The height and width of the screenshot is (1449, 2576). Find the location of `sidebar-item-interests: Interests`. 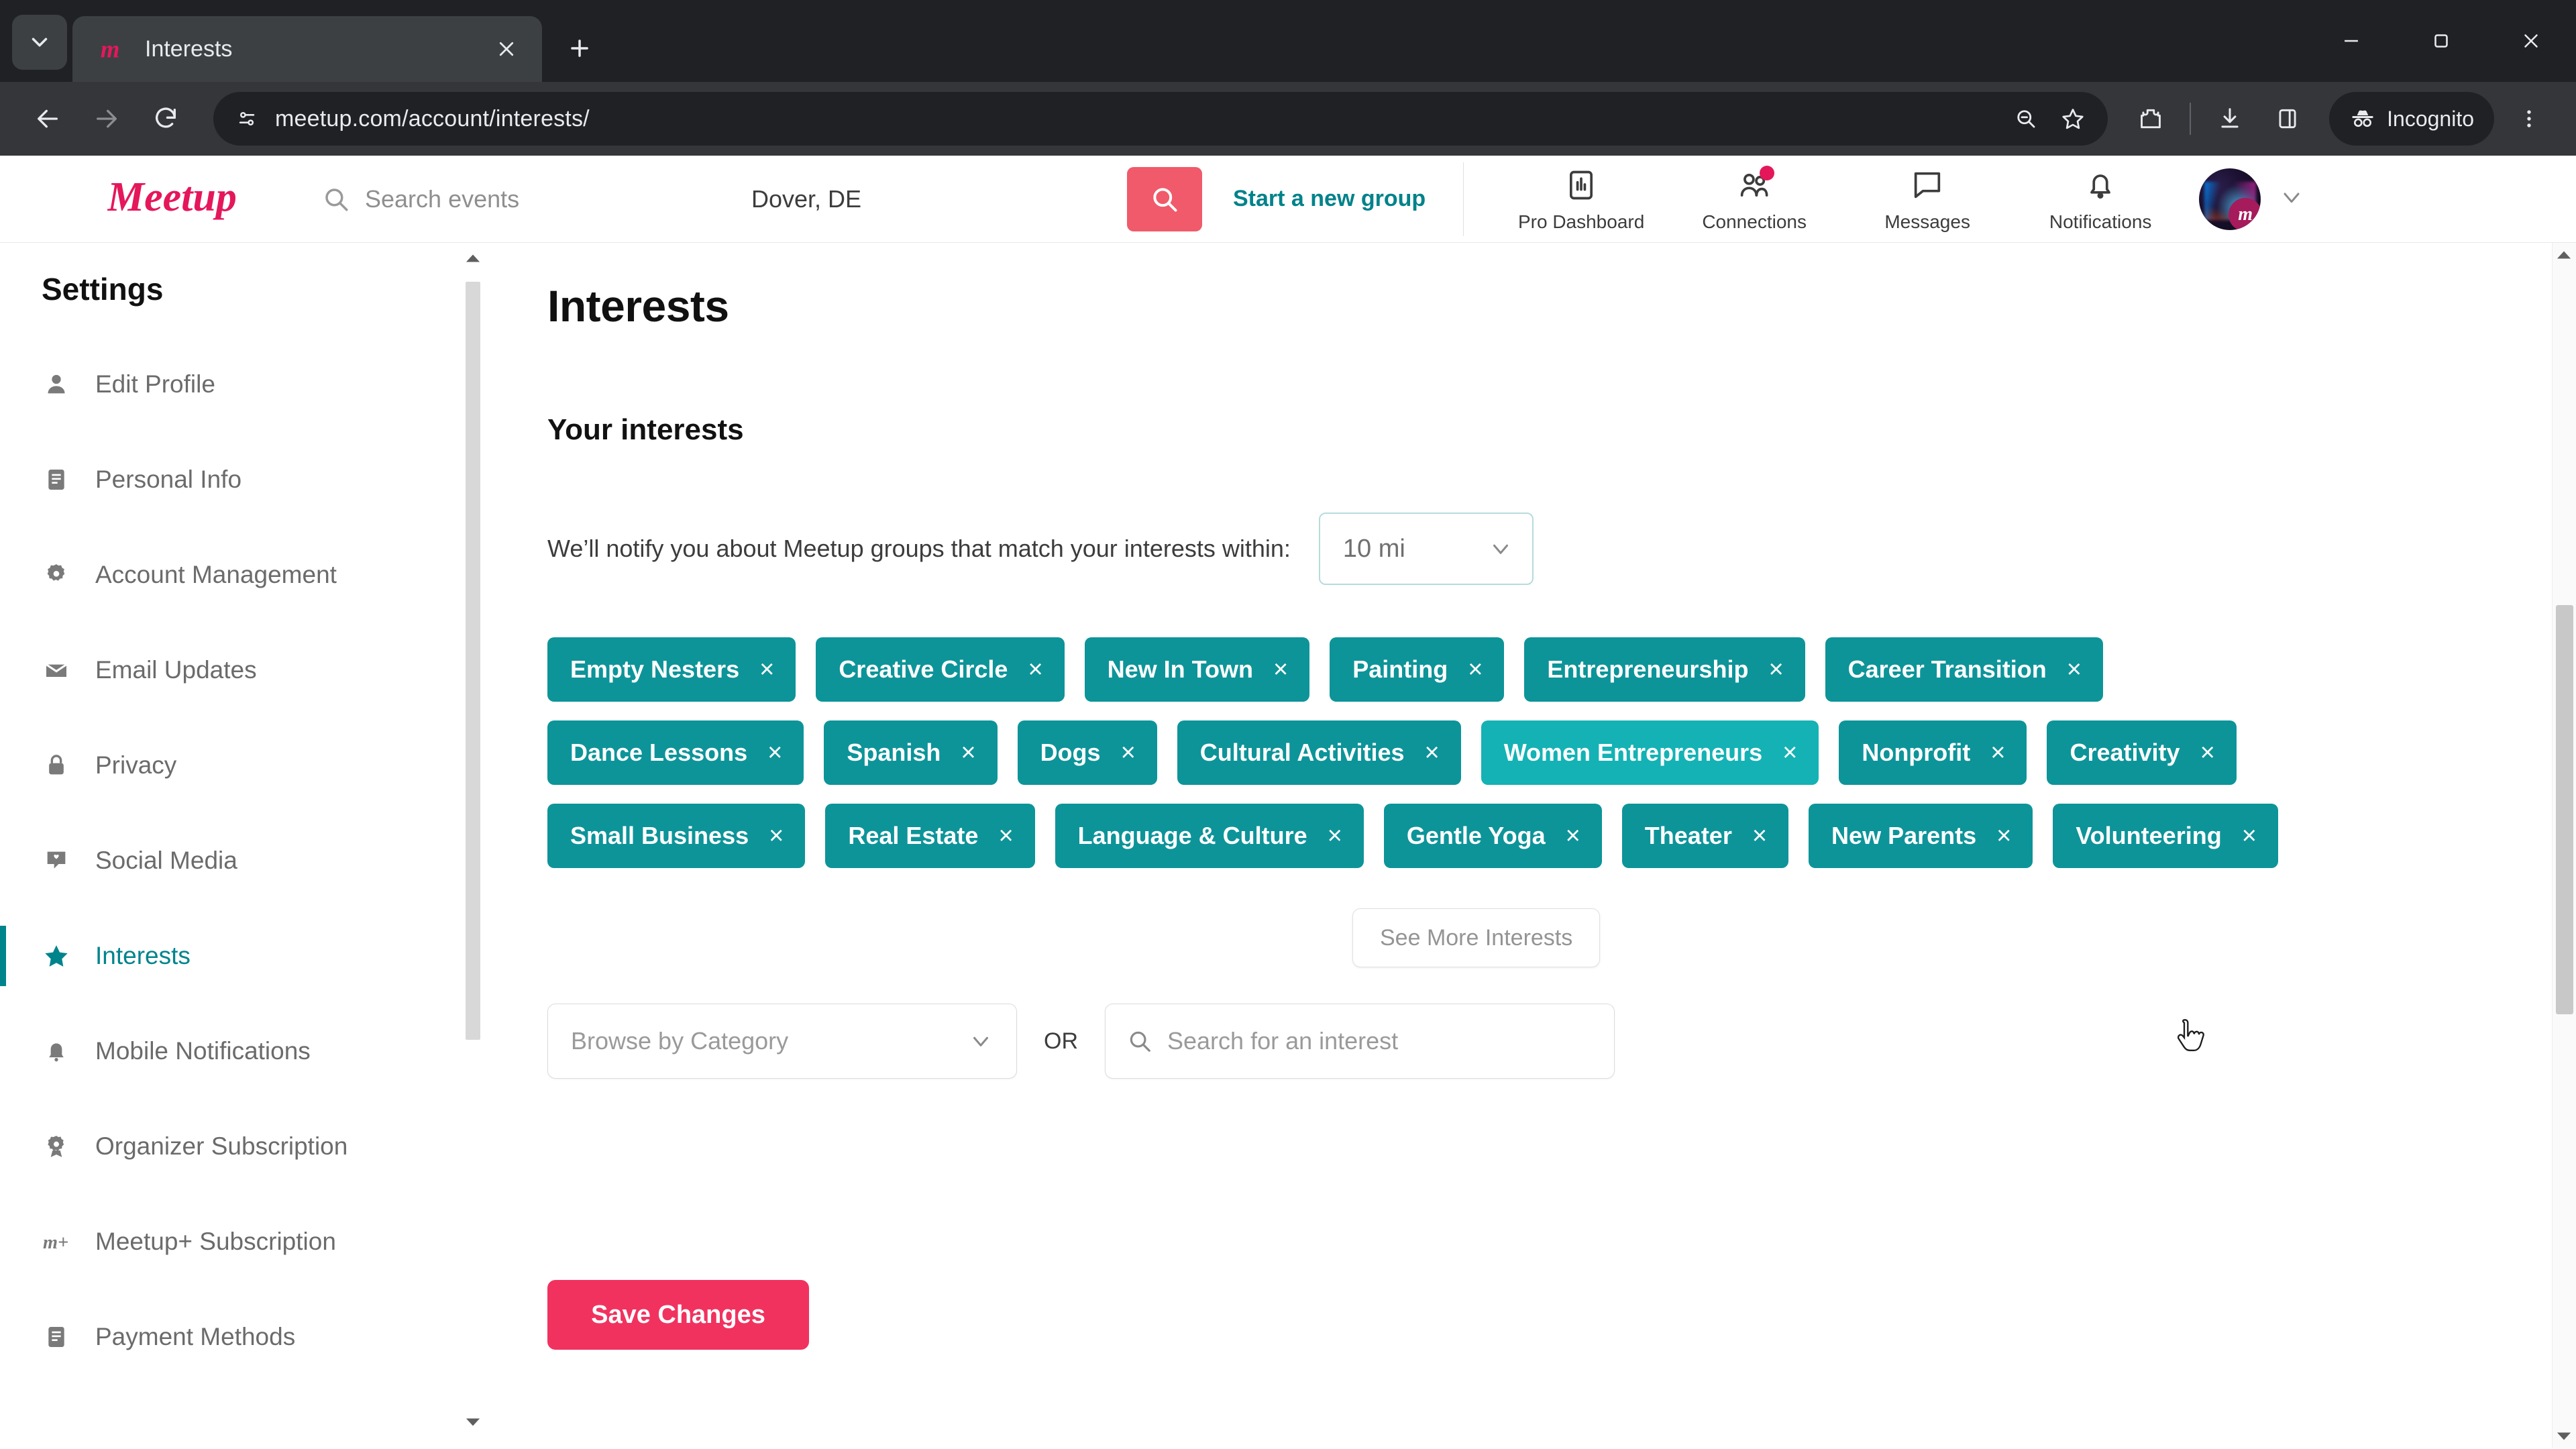

sidebar-item-interests: Interests is located at coordinates (248, 956).